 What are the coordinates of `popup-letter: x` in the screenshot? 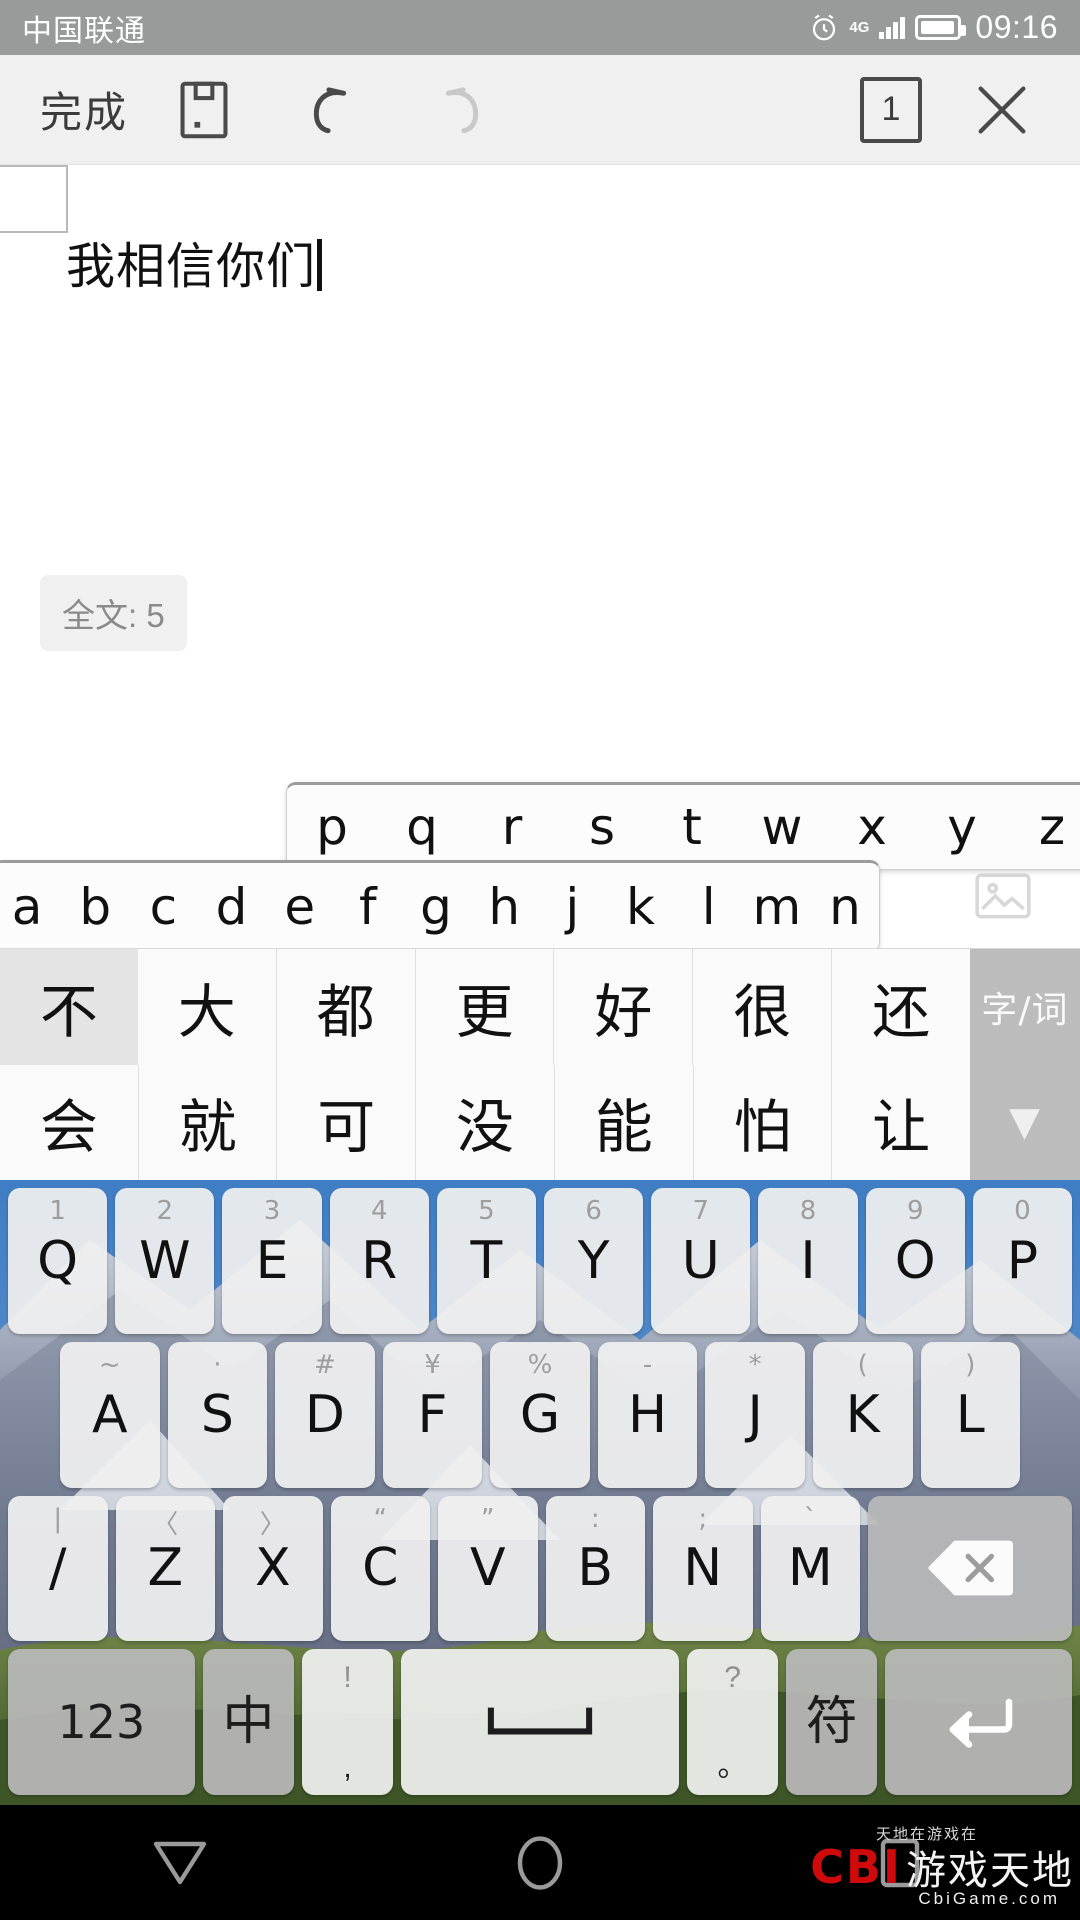 It's located at (872, 827).